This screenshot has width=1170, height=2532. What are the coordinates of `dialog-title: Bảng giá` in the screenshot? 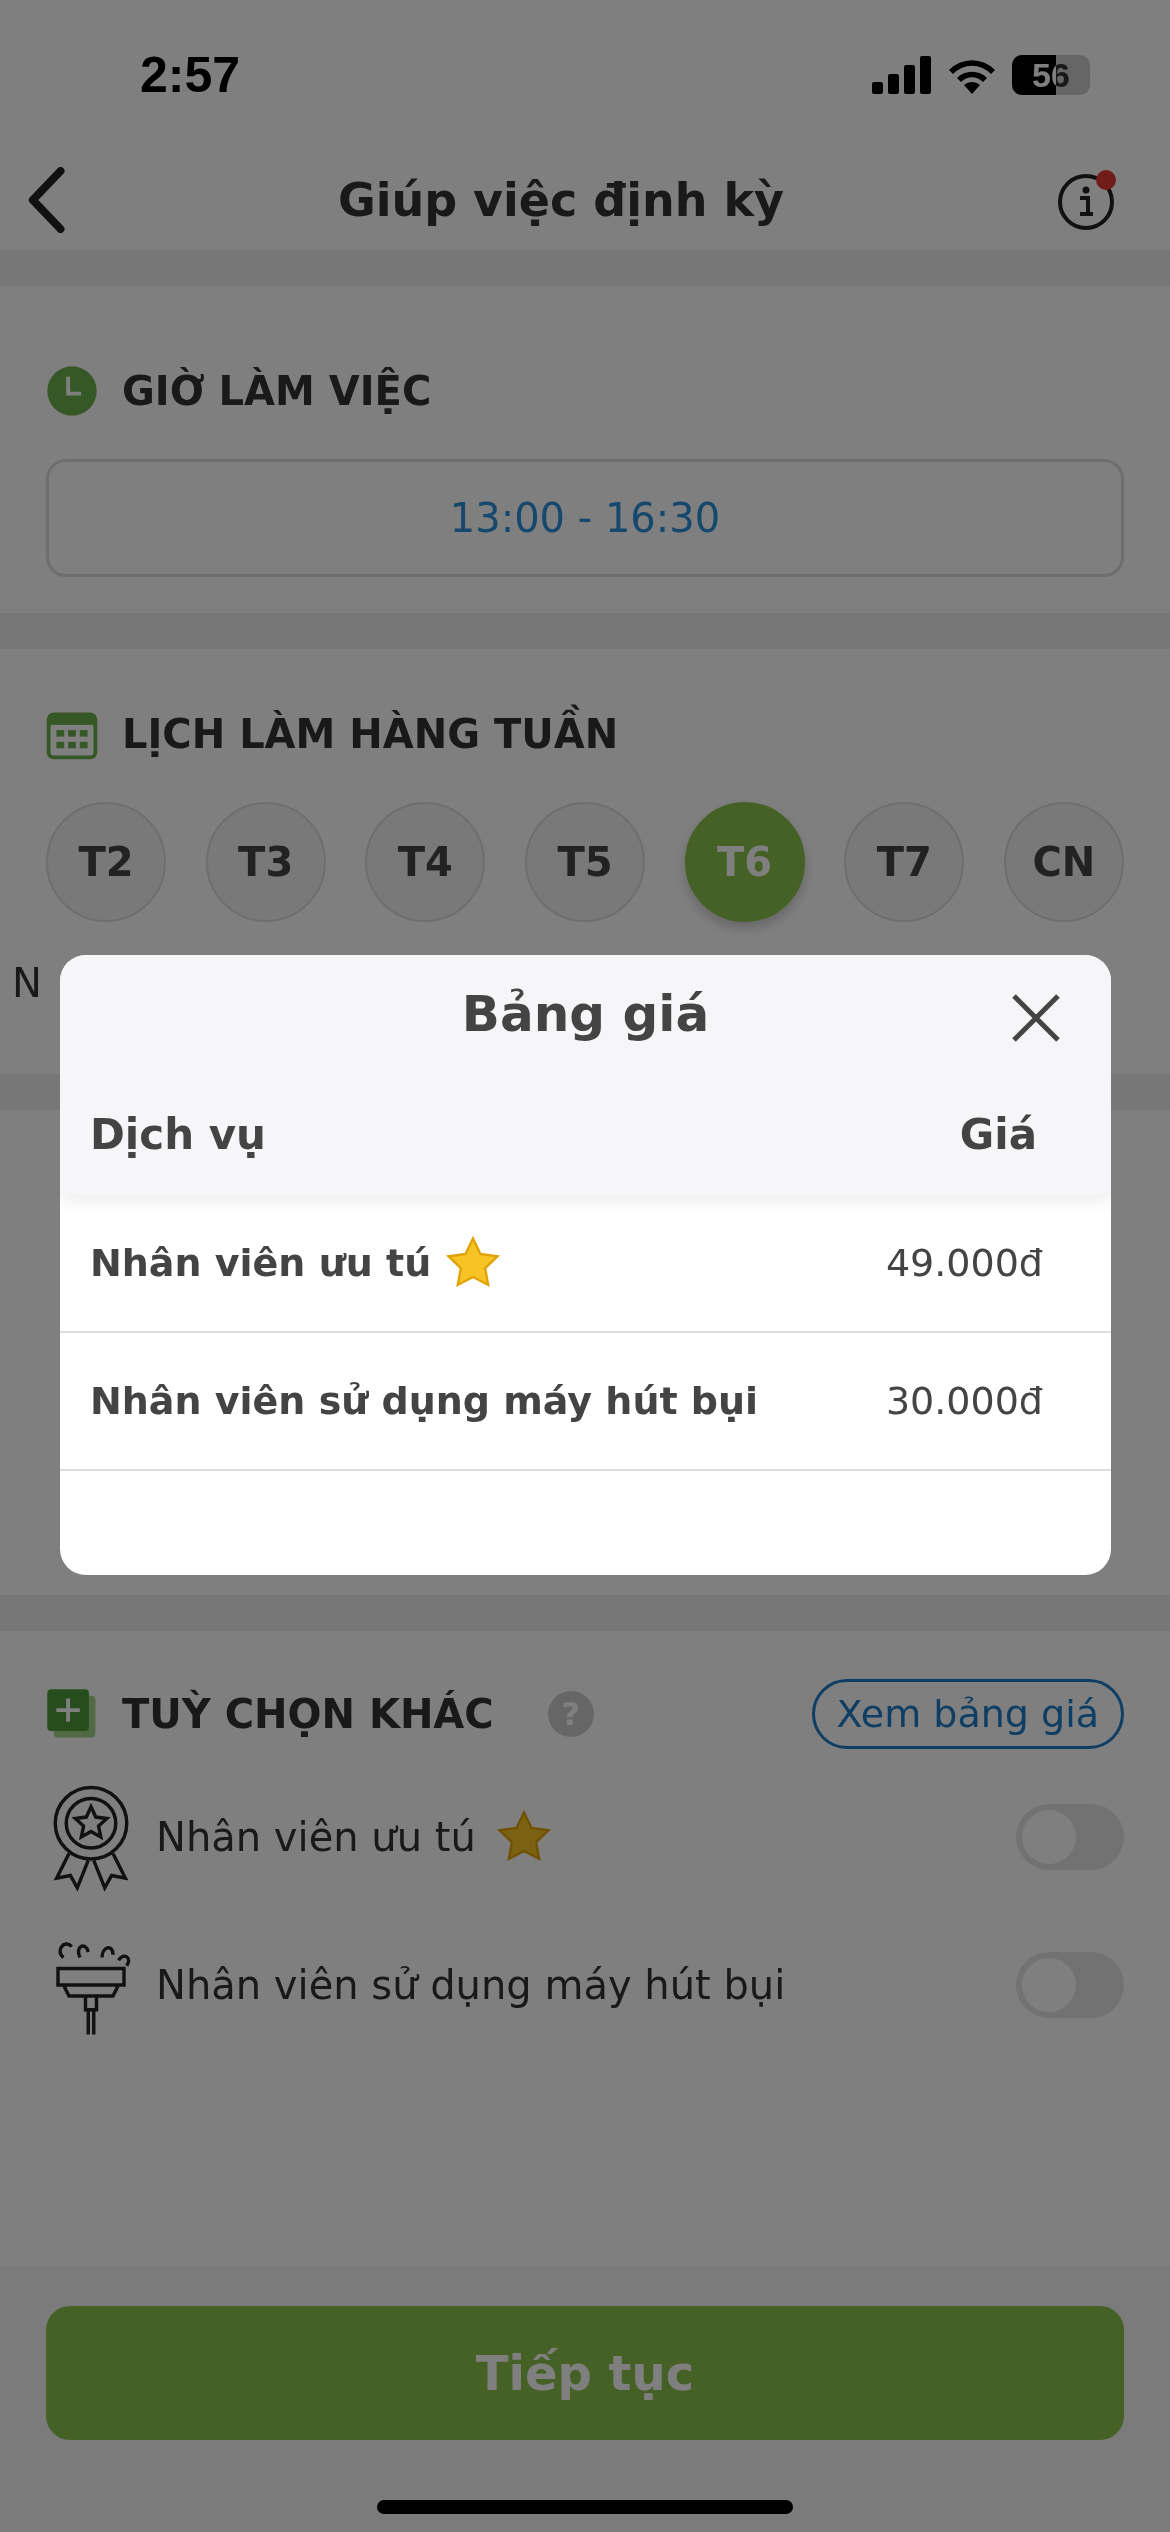 It's located at (585, 1014).